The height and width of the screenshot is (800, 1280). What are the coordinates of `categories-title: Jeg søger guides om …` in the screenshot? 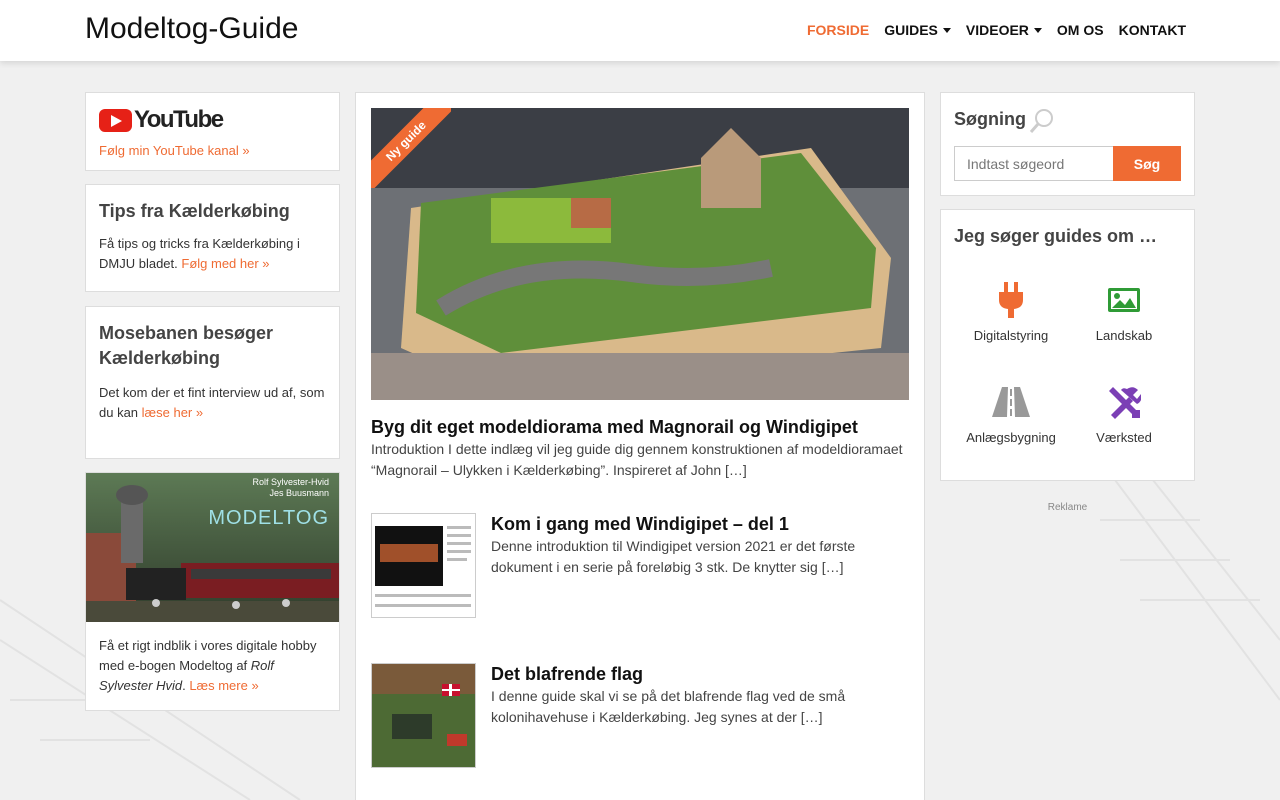 It's located at (1056, 236).